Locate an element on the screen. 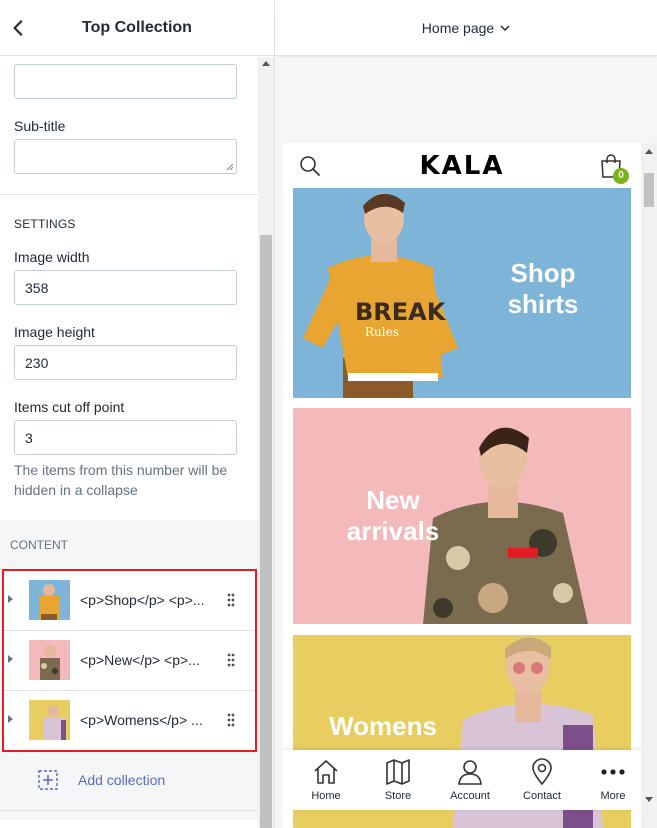  panel-title: Top Collection is located at coordinates (137, 27).